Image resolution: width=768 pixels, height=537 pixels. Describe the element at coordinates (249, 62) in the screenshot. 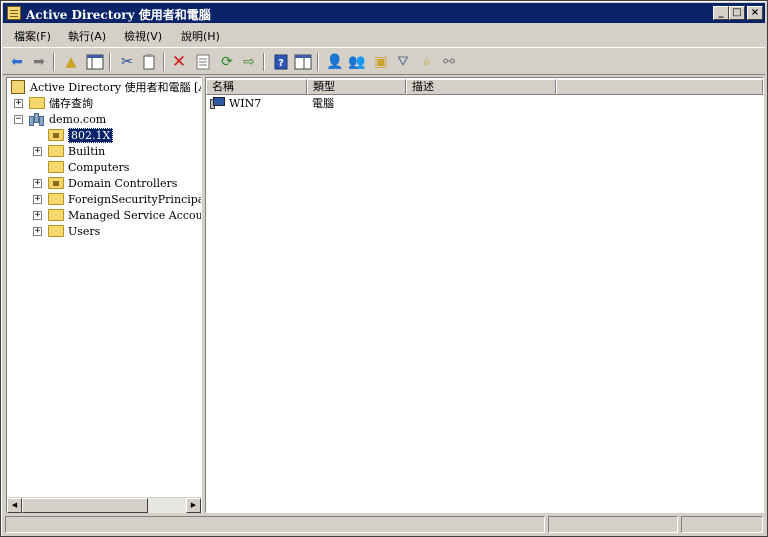

I see `export-list-icon: ⇨` at that location.